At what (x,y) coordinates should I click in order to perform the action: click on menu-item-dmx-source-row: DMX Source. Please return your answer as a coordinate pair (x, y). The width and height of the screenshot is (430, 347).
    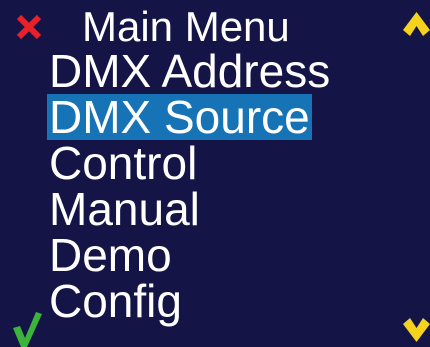
    Looking at the image, I should click on (189, 117).